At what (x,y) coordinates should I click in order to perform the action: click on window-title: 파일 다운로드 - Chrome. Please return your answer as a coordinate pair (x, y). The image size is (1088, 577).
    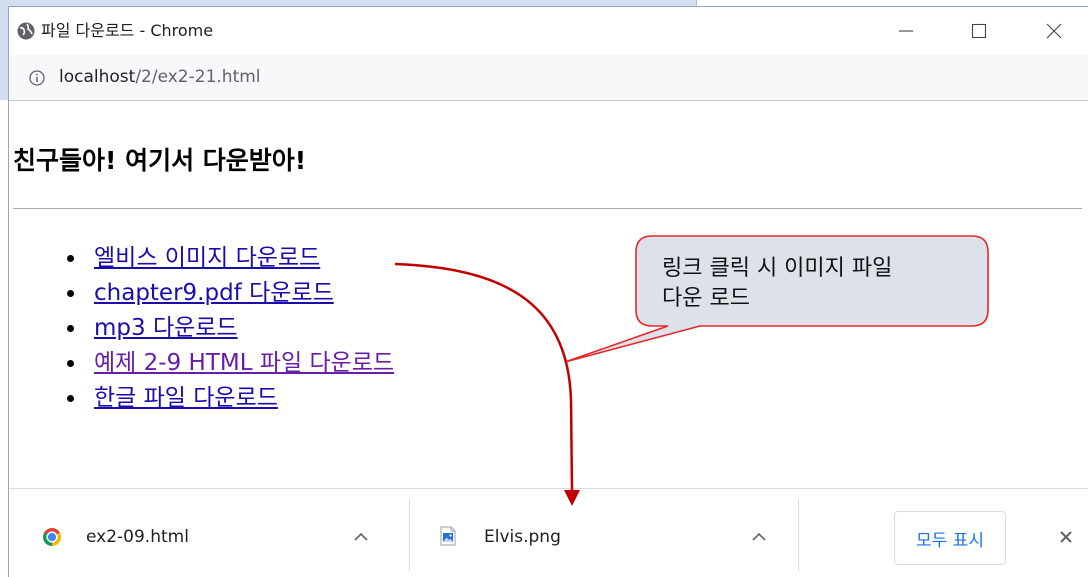
    Looking at the image, I should click on (127, 30).